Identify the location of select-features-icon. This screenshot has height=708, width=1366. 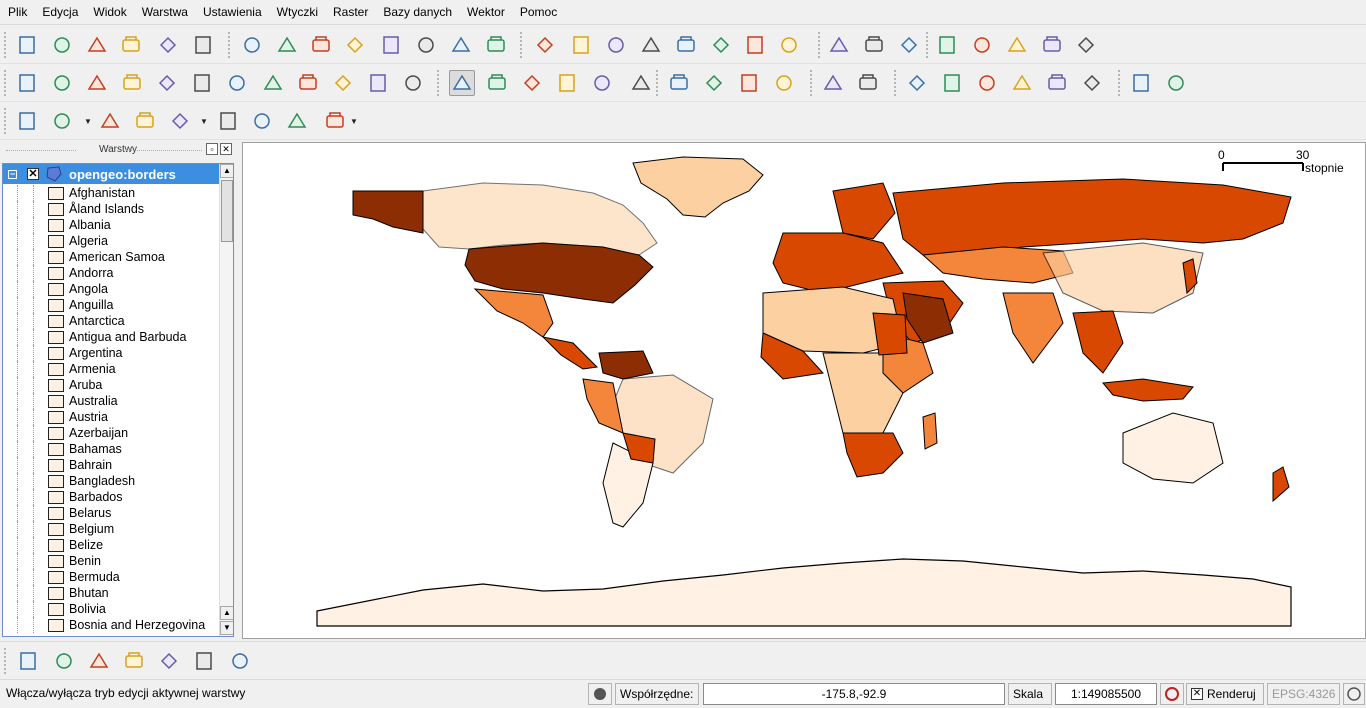
(62, 121).